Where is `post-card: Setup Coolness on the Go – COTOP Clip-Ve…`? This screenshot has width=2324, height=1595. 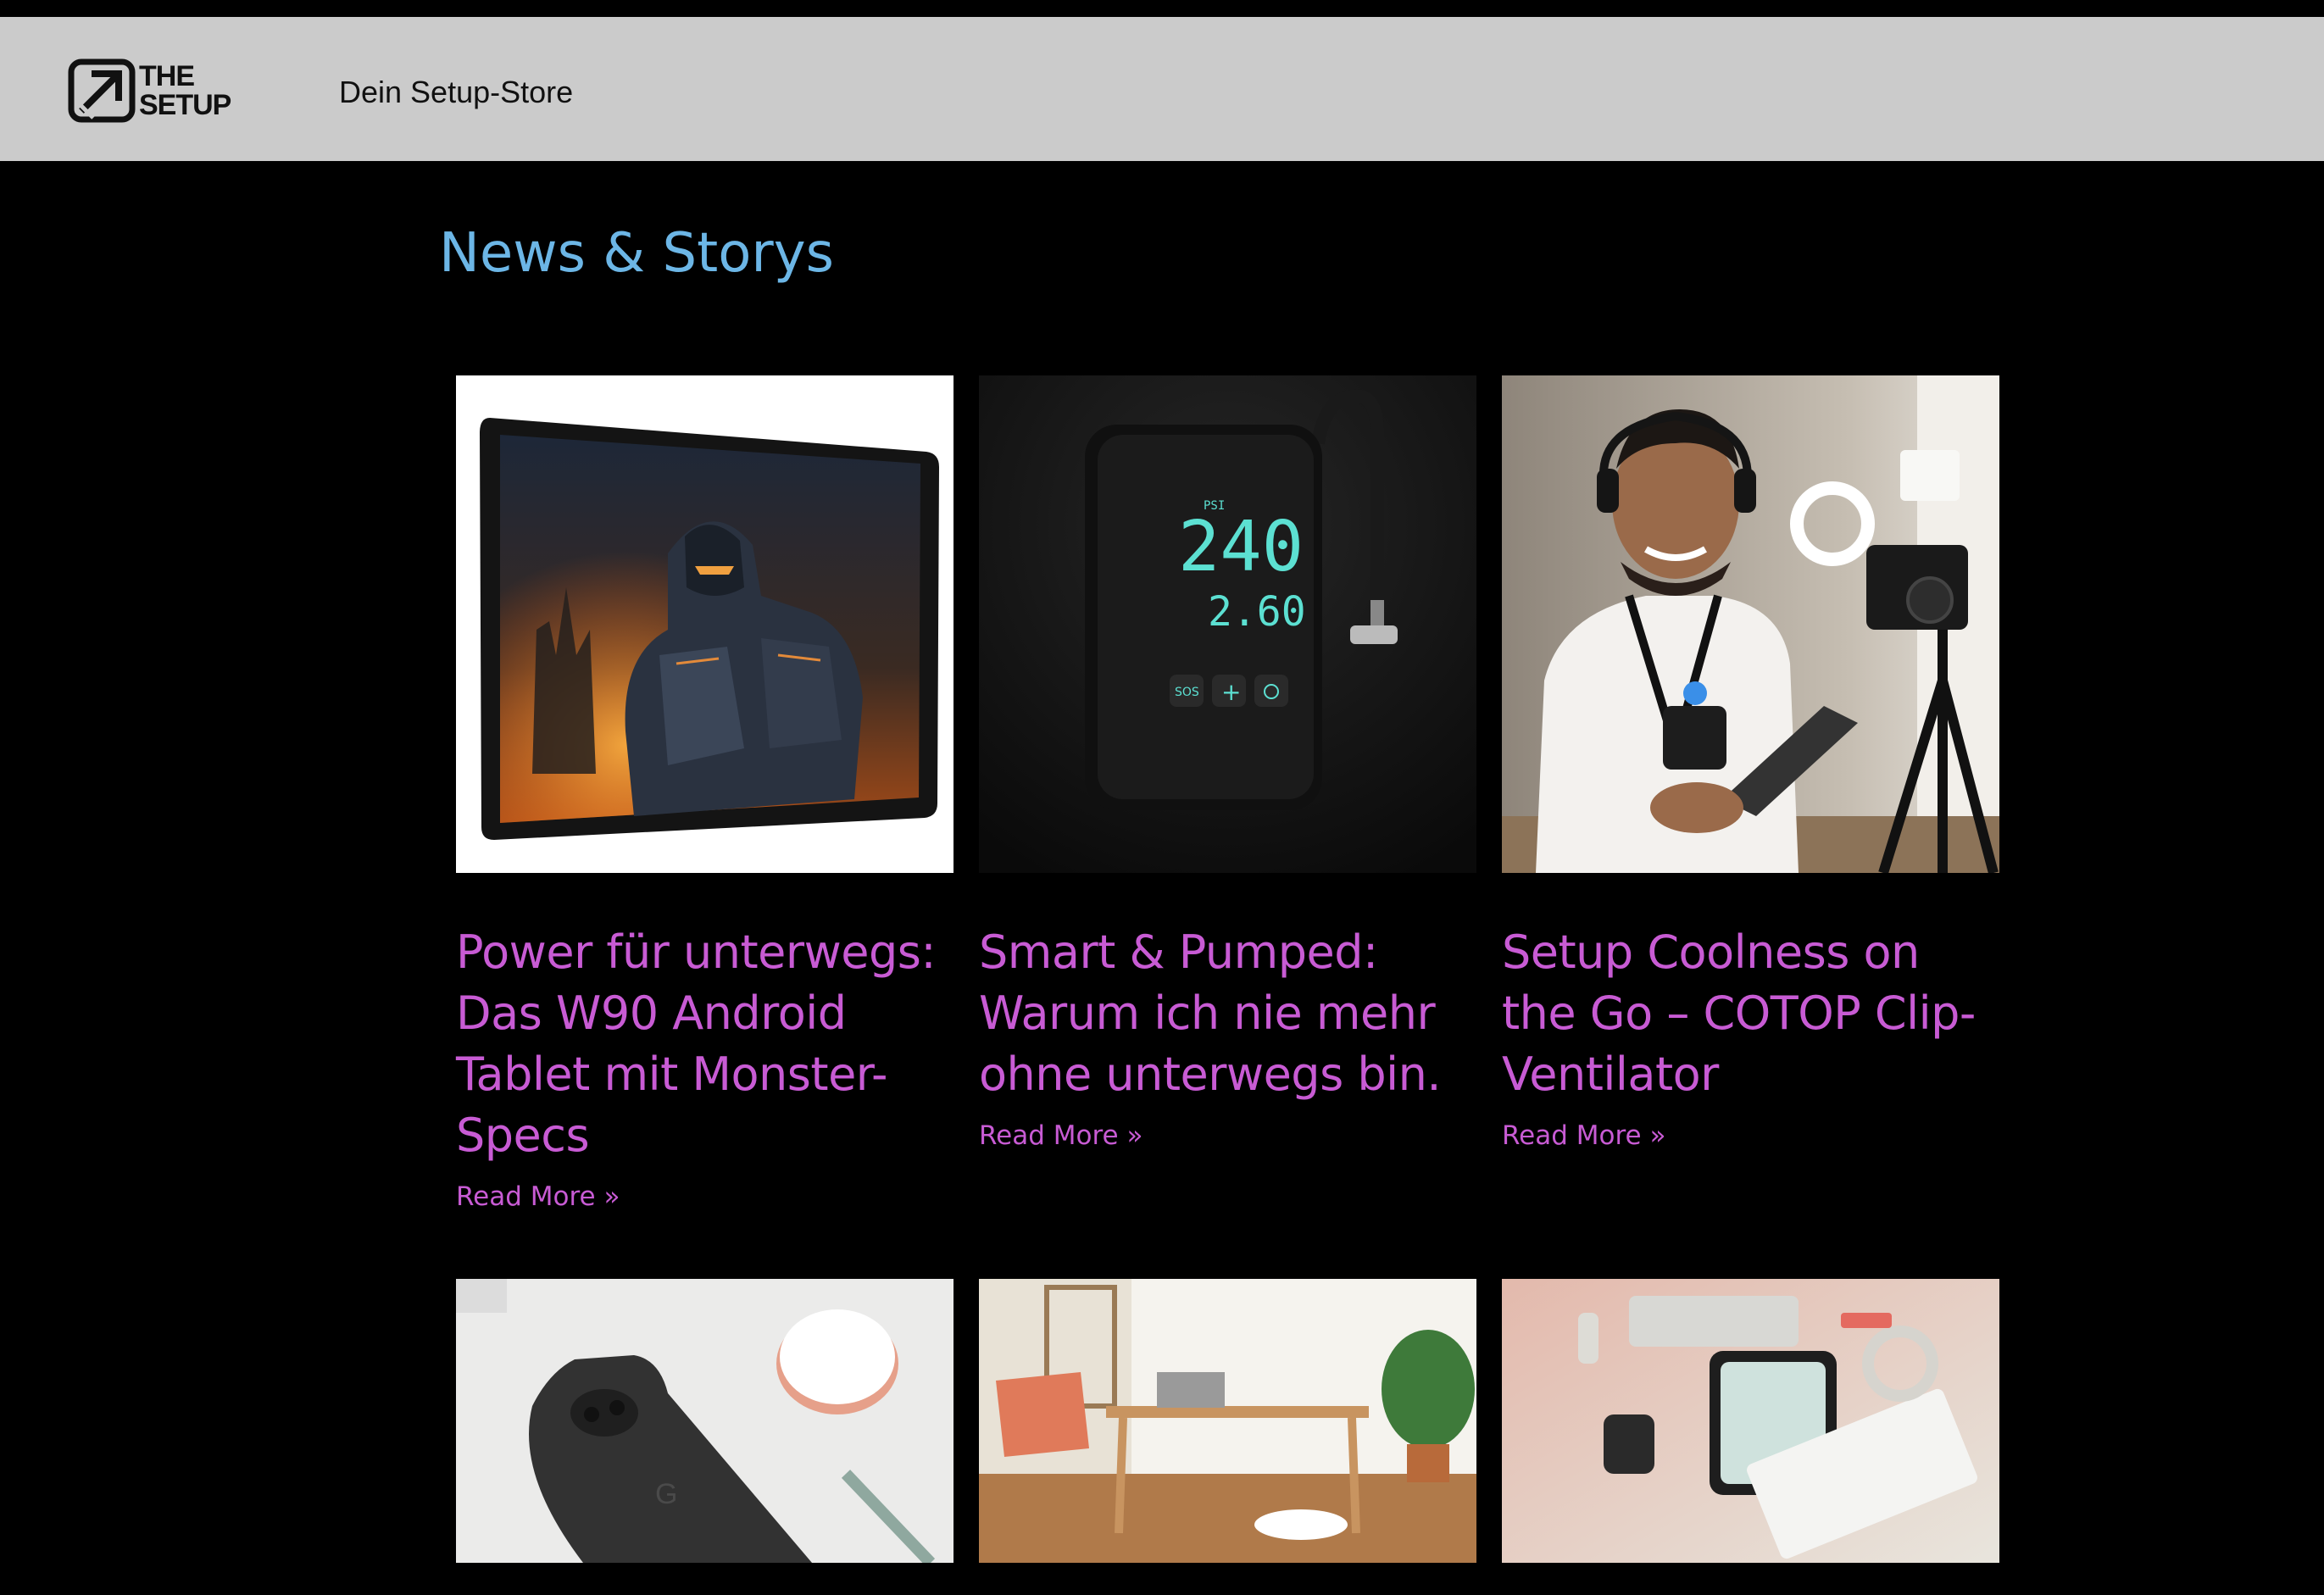
post-card: Setup Coolness on the Go – COTOP Clip-Ve… is located at coordinates (1751, 763).